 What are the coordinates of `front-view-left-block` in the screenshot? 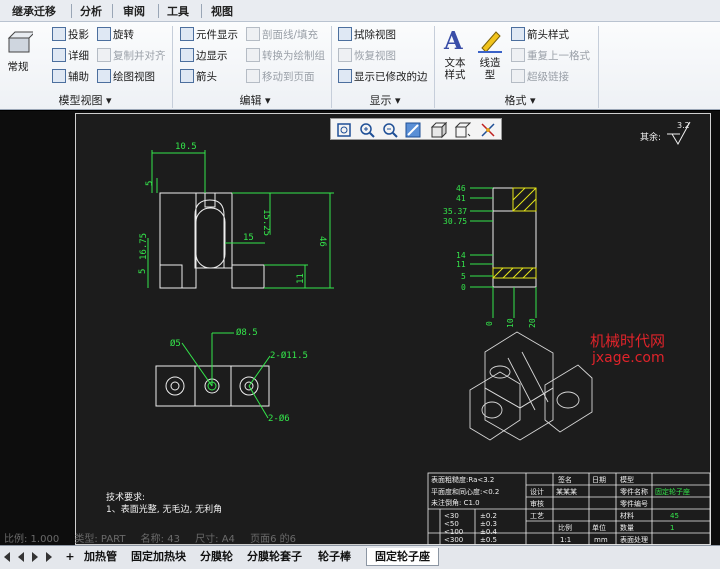 It's located at (178, 240).